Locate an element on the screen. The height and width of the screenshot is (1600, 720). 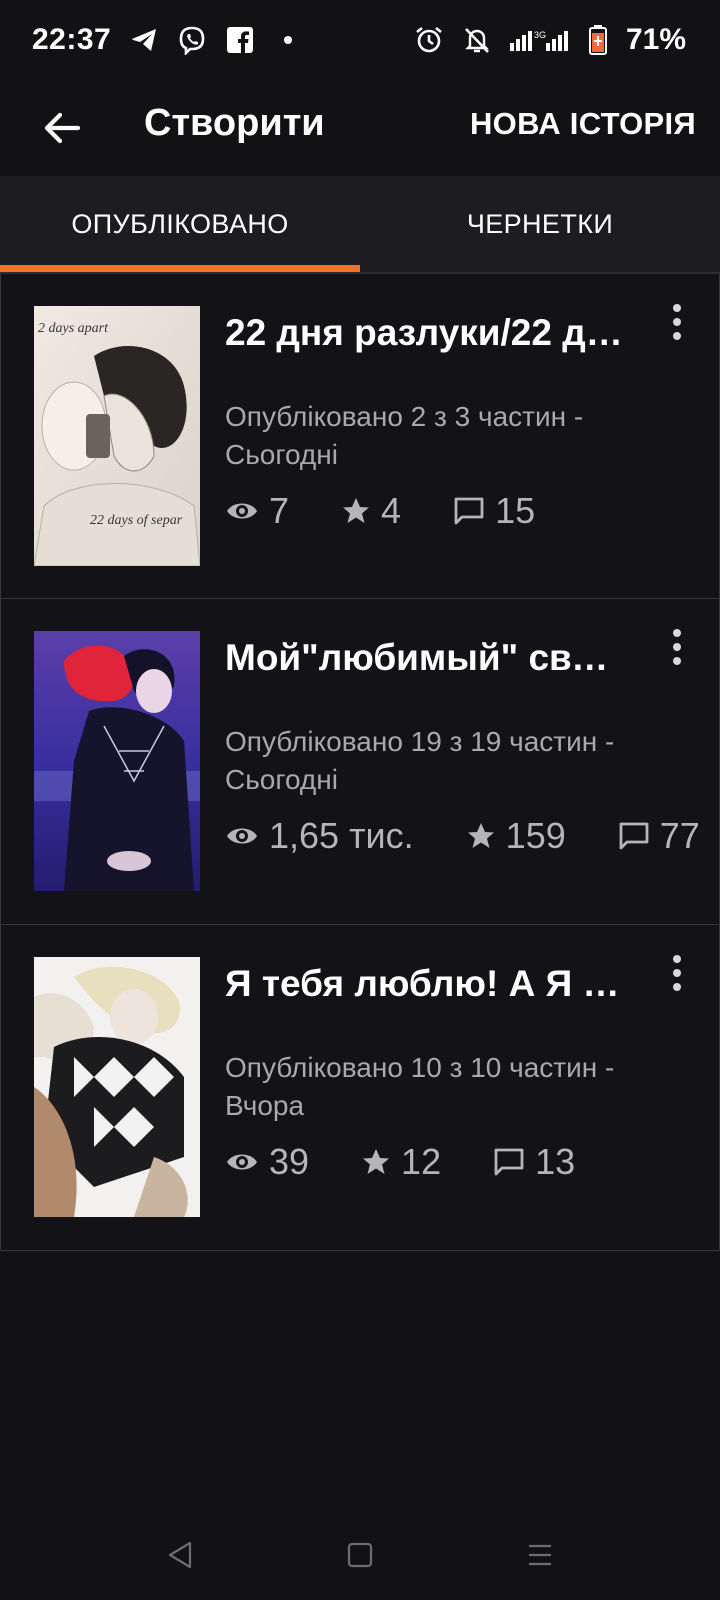
mute-icon is located at coordinates (477, 40).